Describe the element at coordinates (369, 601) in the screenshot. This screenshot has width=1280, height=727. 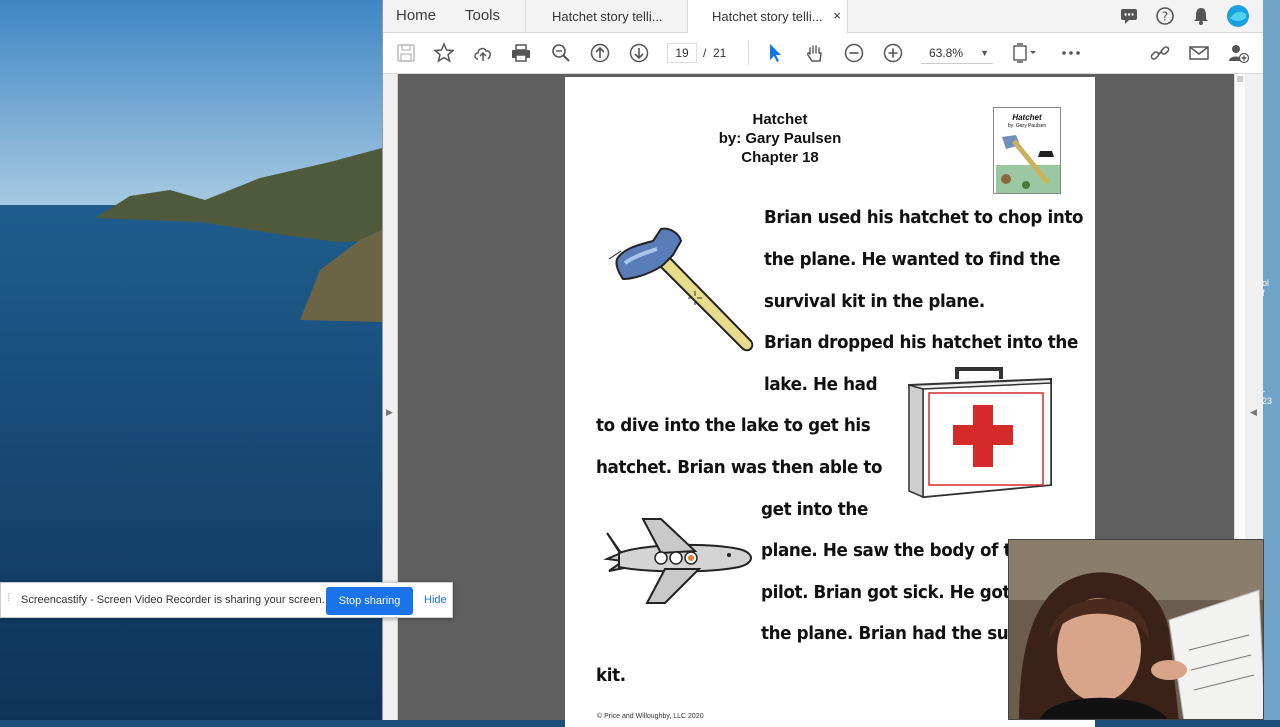
I see `stop-sharing-button: Stop sharing` at that location.